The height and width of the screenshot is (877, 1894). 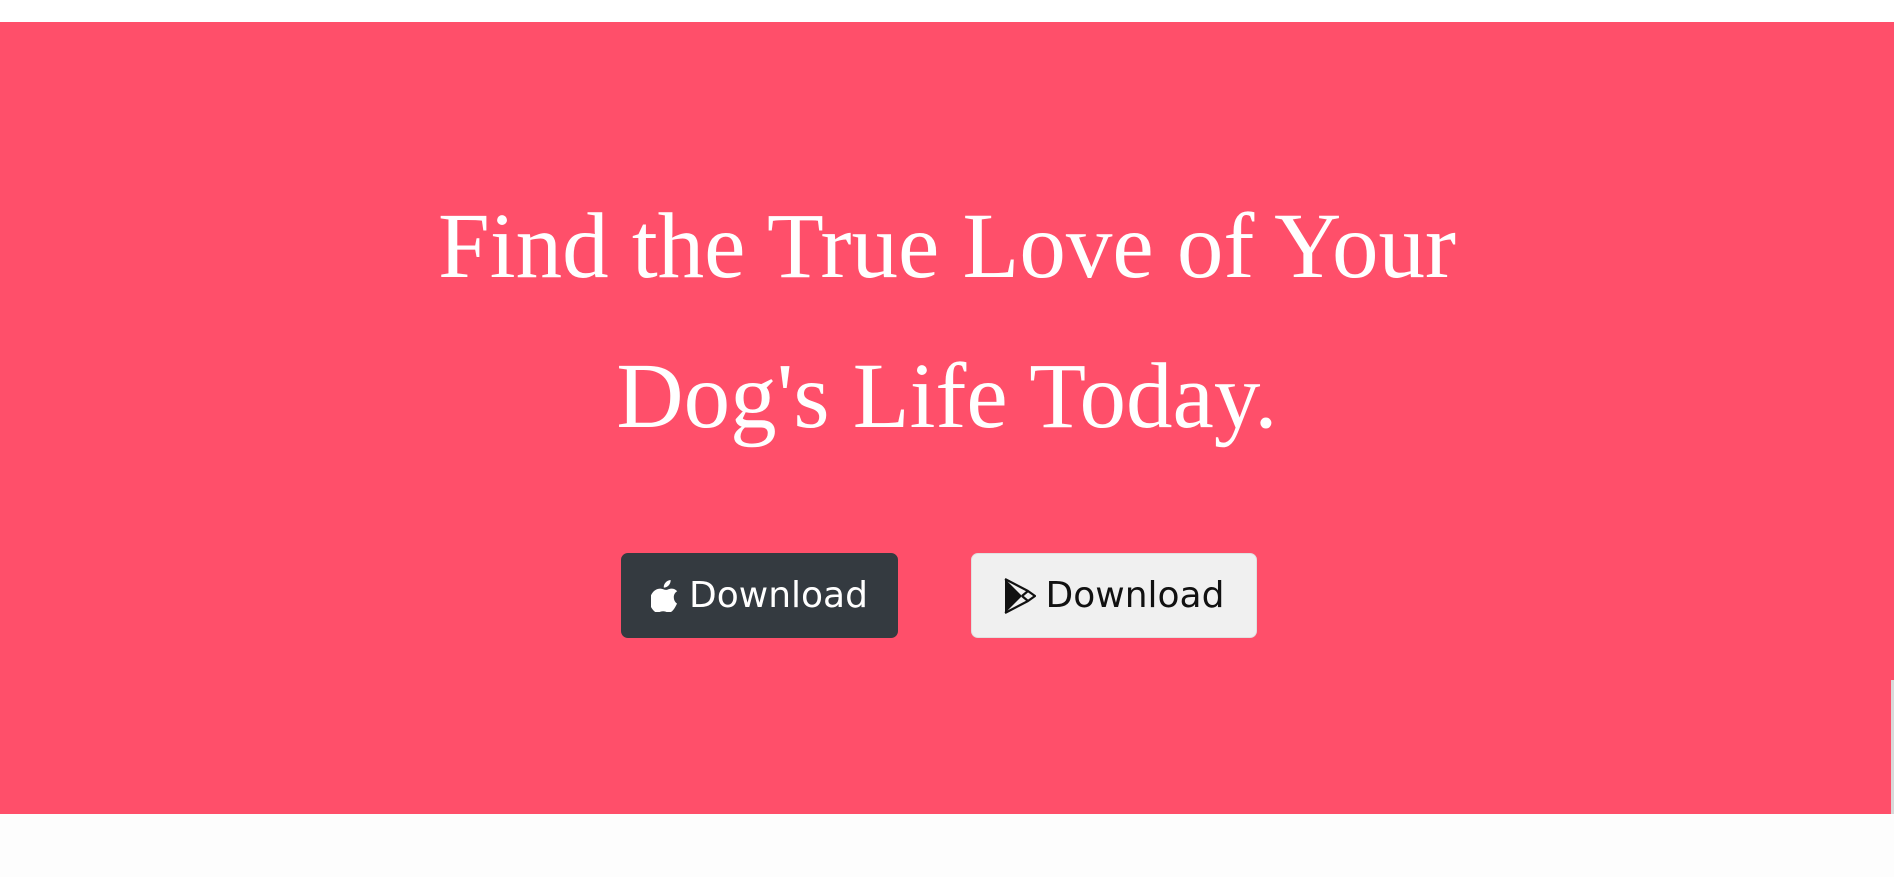 I want to click on download-buttons: Download Download, so click(x=947, y=595).